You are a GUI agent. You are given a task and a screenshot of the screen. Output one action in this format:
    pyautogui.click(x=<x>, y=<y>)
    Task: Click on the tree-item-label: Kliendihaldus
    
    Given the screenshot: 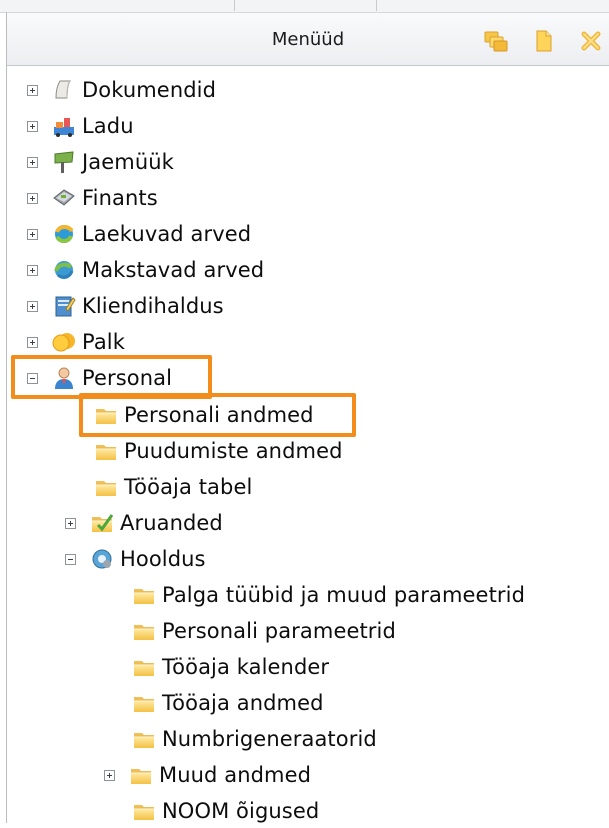 What is the action you would take?
    pyautogui.click(x=153, y=306)
    